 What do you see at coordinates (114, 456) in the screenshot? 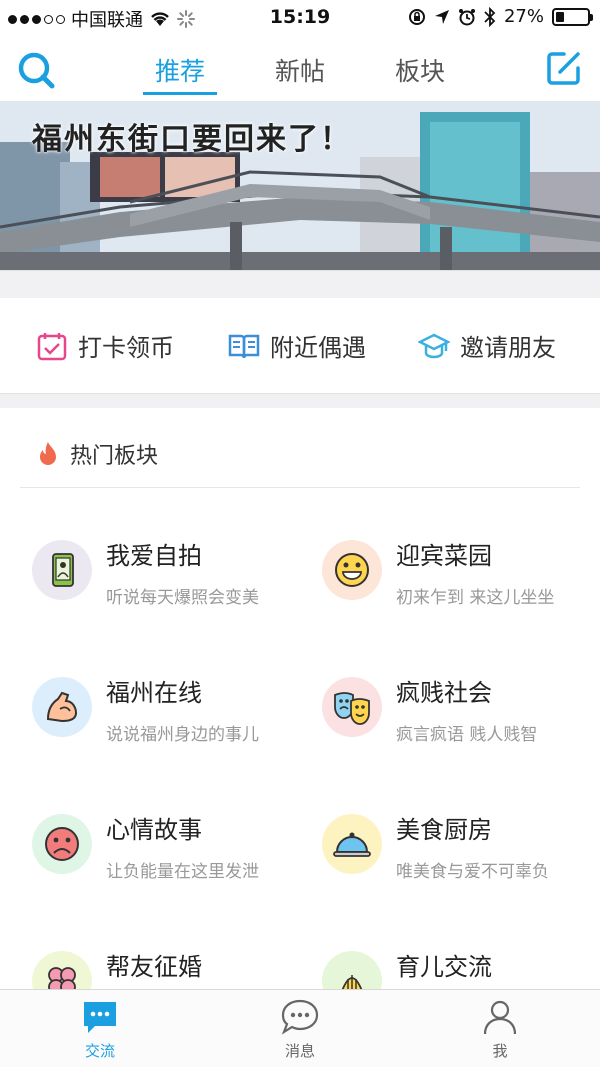
I see `hot-boards-title: 热门板块` at bounding box center [114, 456].